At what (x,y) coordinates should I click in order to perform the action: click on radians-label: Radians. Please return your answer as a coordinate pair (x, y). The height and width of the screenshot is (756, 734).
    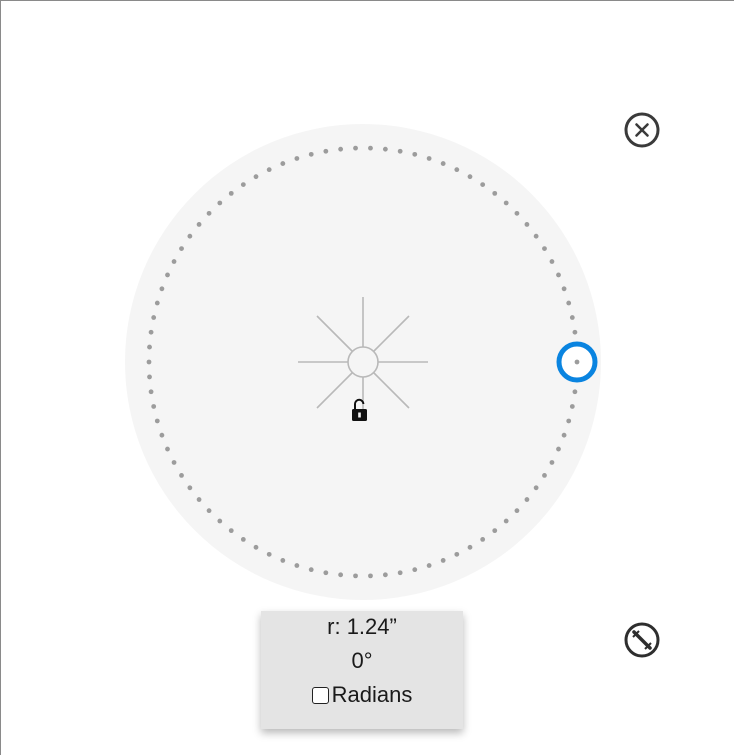
    Looking at the image, I should click on (372, 694).